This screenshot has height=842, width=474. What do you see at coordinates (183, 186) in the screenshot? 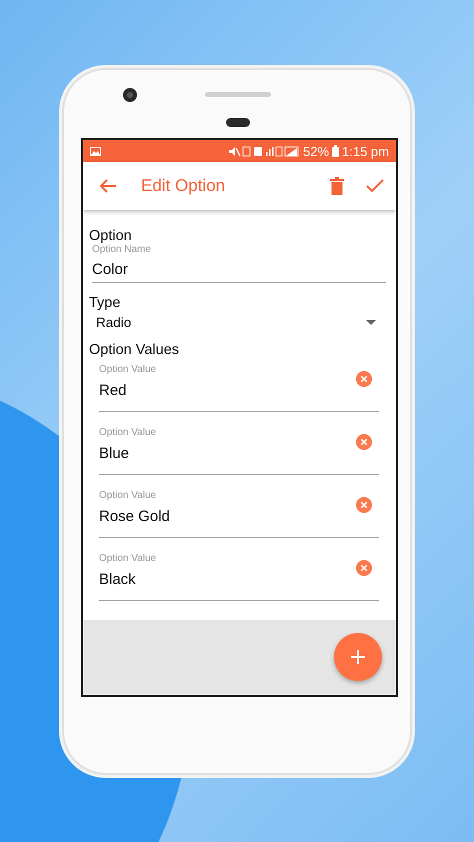
I see `screen-title: Edit Option` at bounding box center [183, 186].